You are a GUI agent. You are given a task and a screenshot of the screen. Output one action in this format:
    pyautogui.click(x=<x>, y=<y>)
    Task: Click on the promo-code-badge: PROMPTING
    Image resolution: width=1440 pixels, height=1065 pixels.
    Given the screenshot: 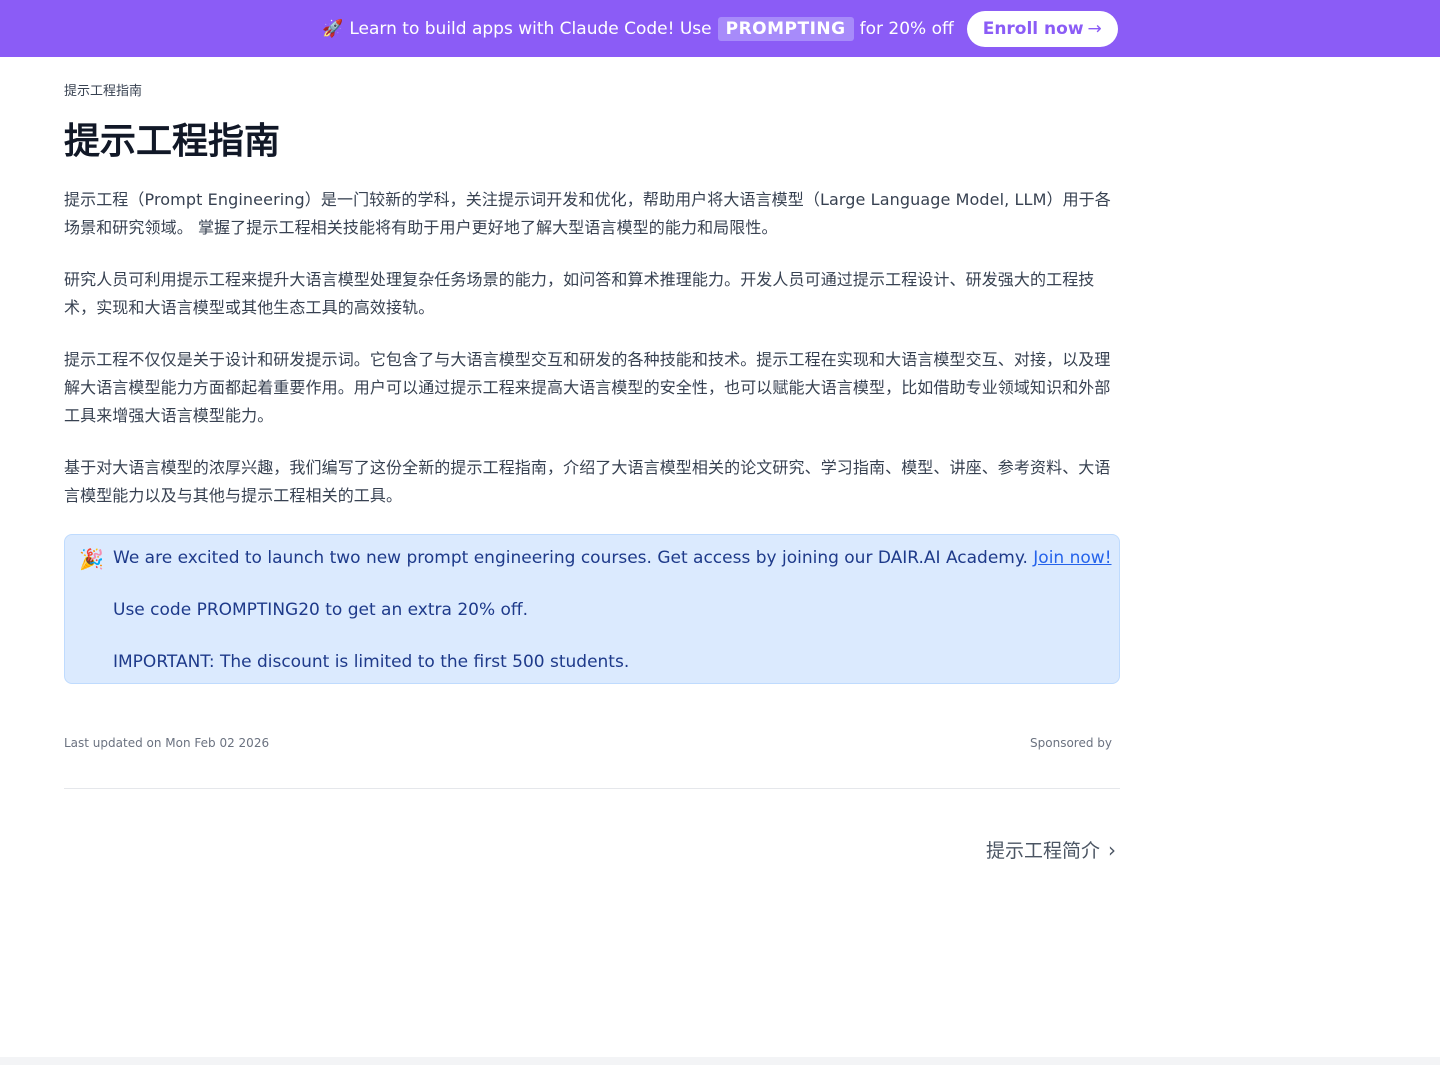 What is the action you would take?
    pyautogui.click(x=785, y=28)
    